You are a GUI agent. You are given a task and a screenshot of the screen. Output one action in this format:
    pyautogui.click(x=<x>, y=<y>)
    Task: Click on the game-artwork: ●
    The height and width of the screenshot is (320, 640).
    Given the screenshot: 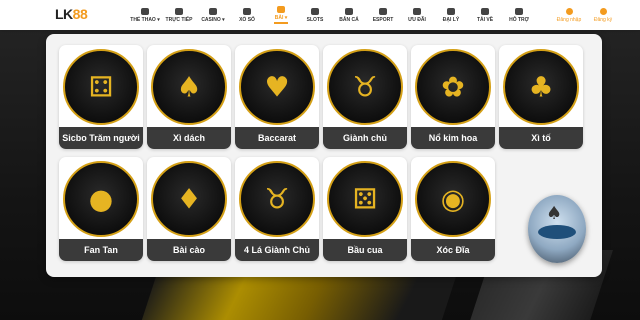 What is the action you would take?
    pyautogui.click(x=101, y=199)
    